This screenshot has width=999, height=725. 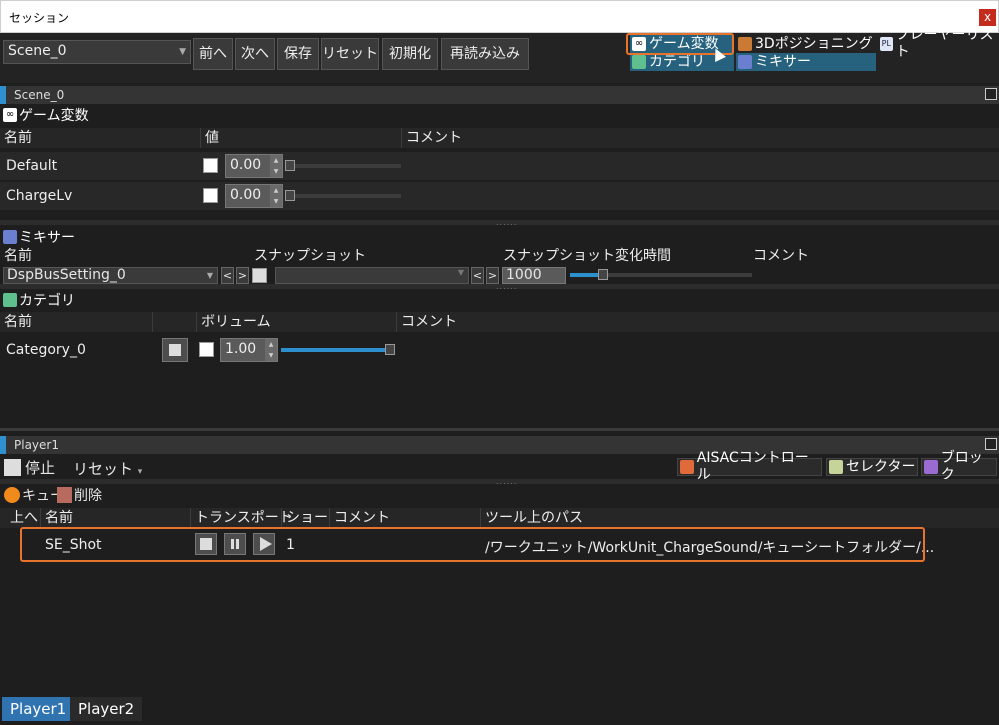 I want to click on view-3d-positioning: 3Dポジショニング, so click(x=806, y=44).